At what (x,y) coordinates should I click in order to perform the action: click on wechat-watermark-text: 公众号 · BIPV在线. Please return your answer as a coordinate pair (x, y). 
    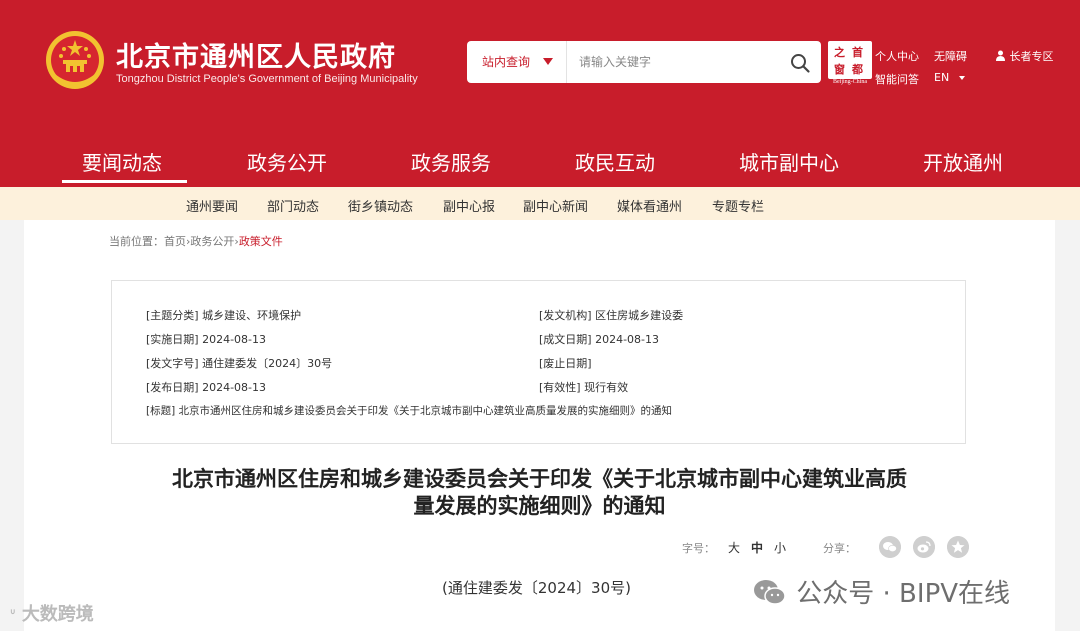
    Looking at the image, I should click on (903, 594).